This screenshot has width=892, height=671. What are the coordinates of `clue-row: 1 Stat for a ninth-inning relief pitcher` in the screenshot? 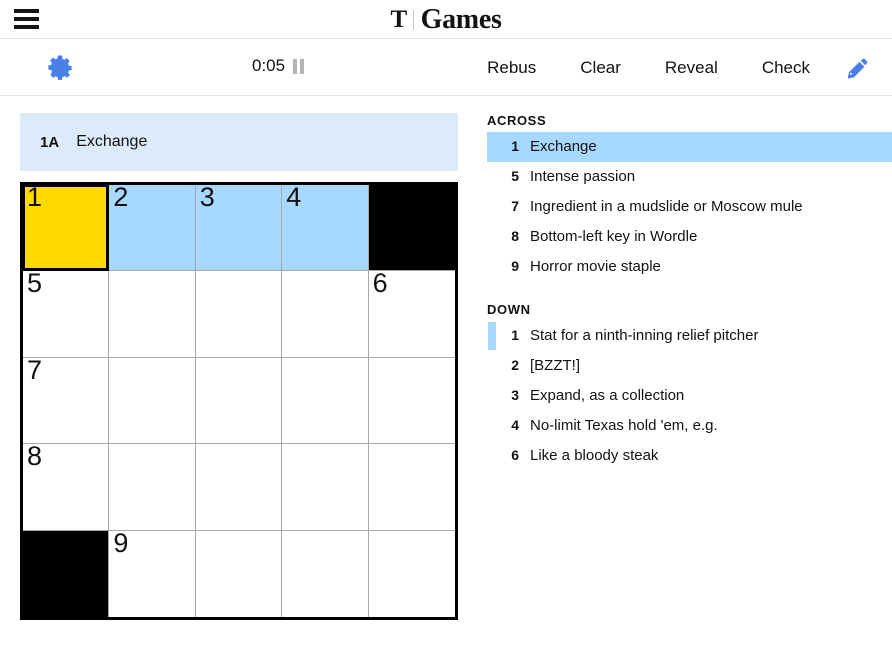 It's located at (689, 336).